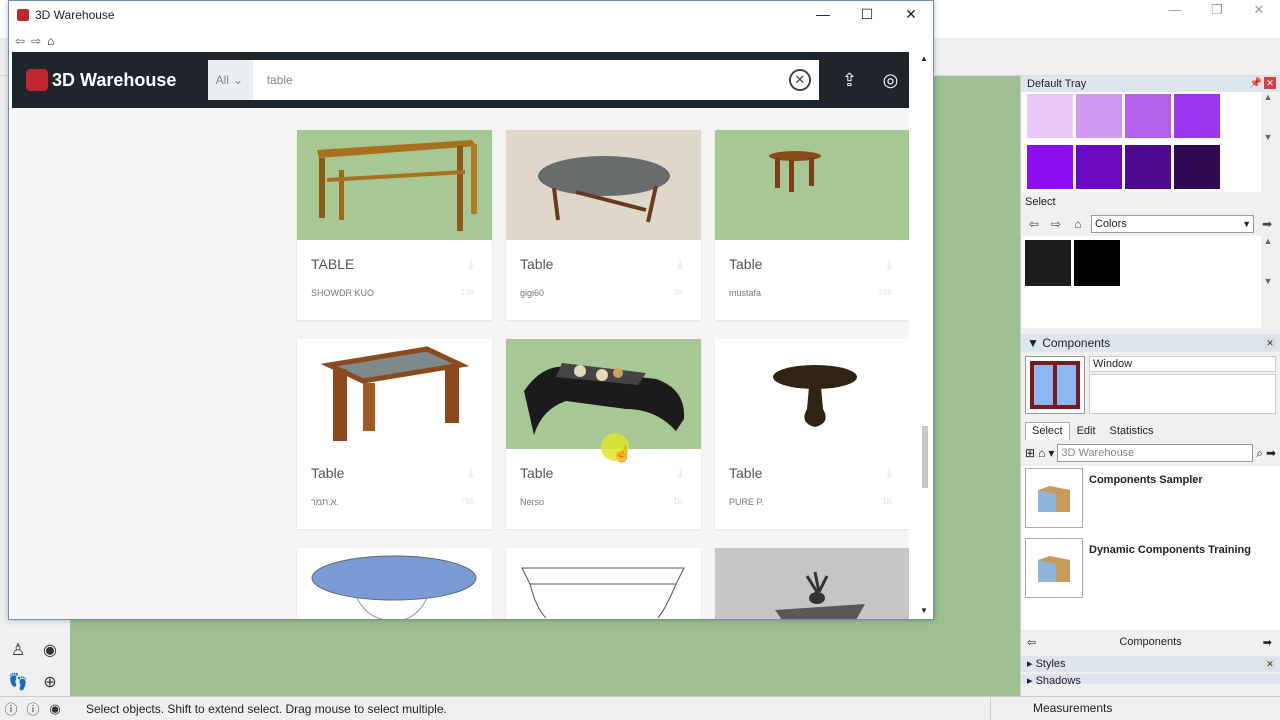  What do you see at coordinates (1267, 642) in the screenshot?
I see `forward-icon: ➡` at bounding box center [1267, 642].